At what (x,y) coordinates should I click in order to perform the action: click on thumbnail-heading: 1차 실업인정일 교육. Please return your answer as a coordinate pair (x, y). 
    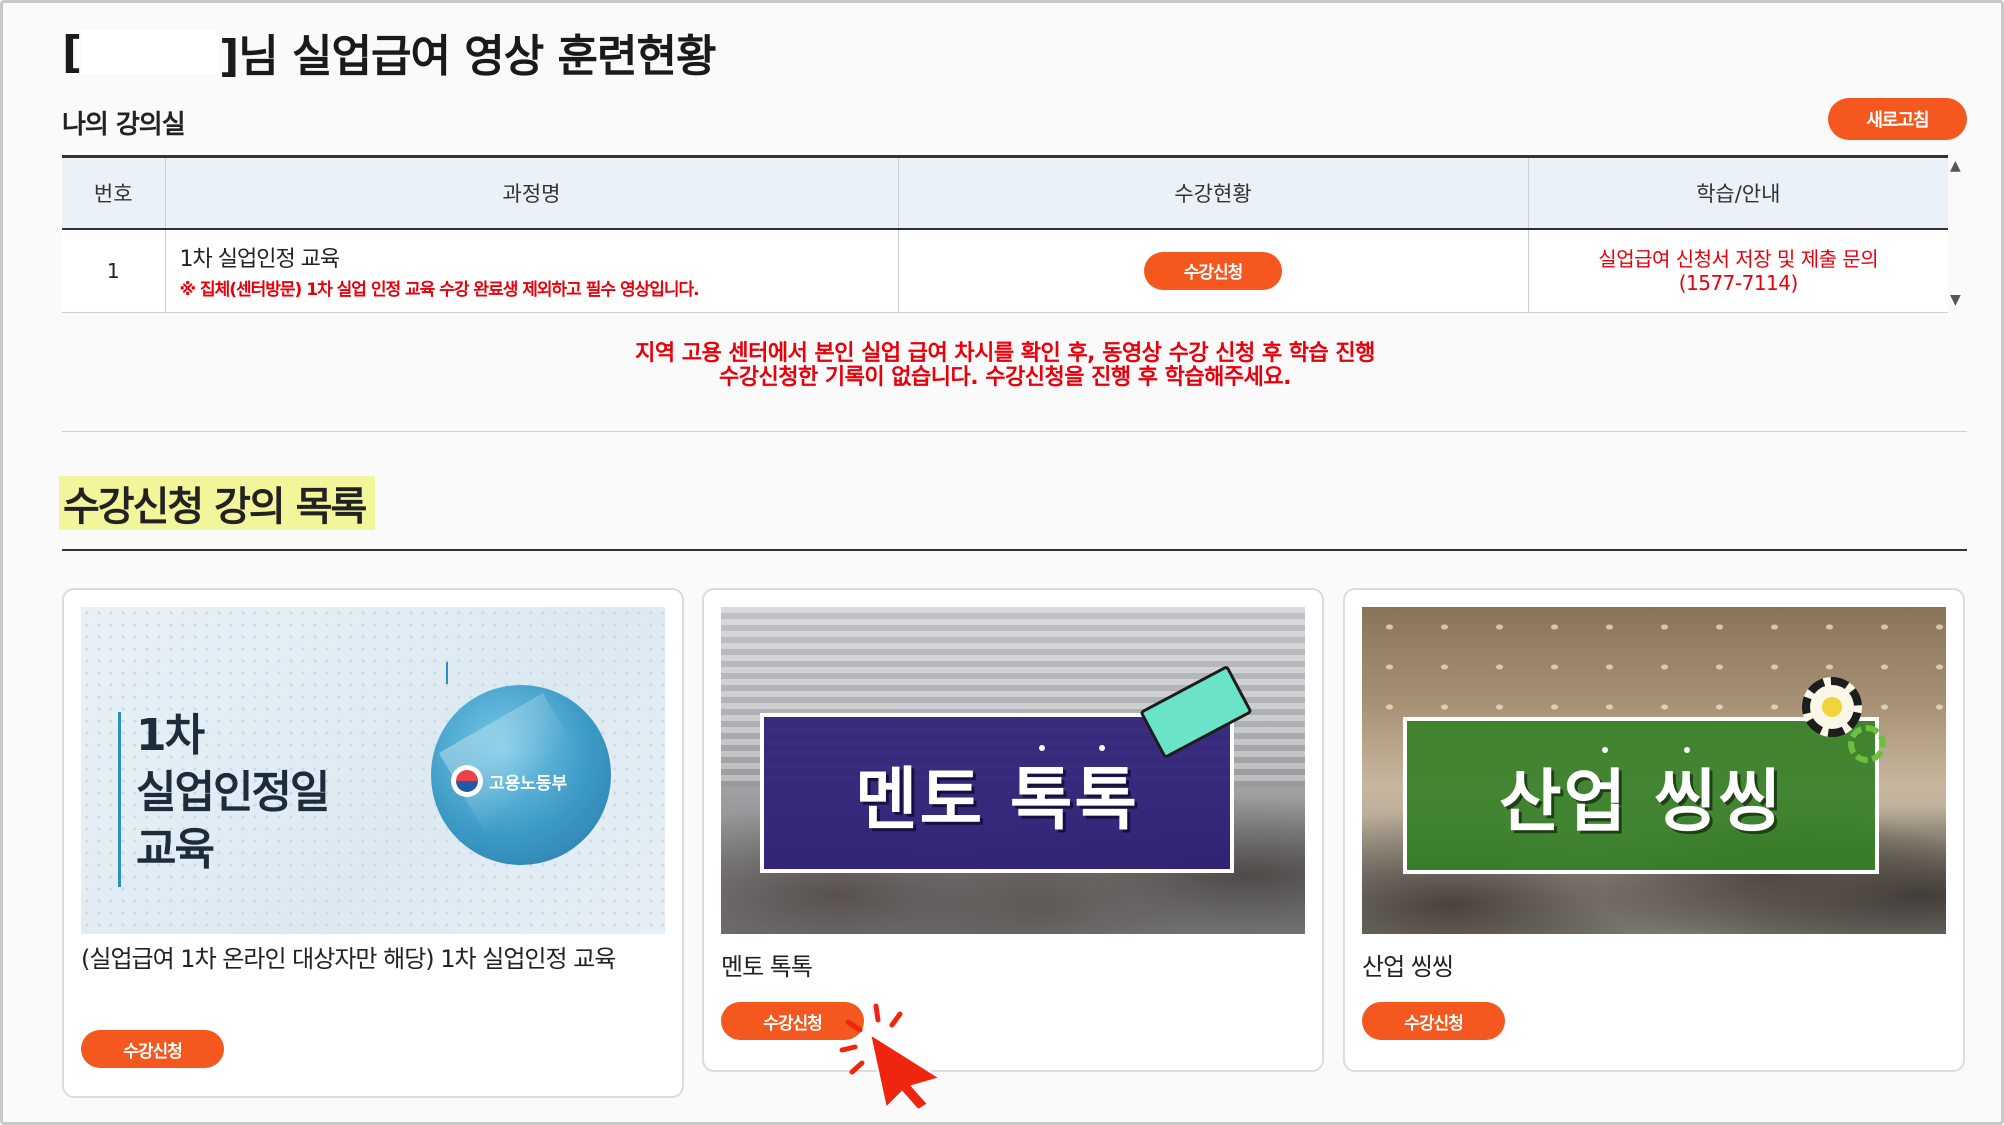
    Looking at the image, I should click on (233, 792).